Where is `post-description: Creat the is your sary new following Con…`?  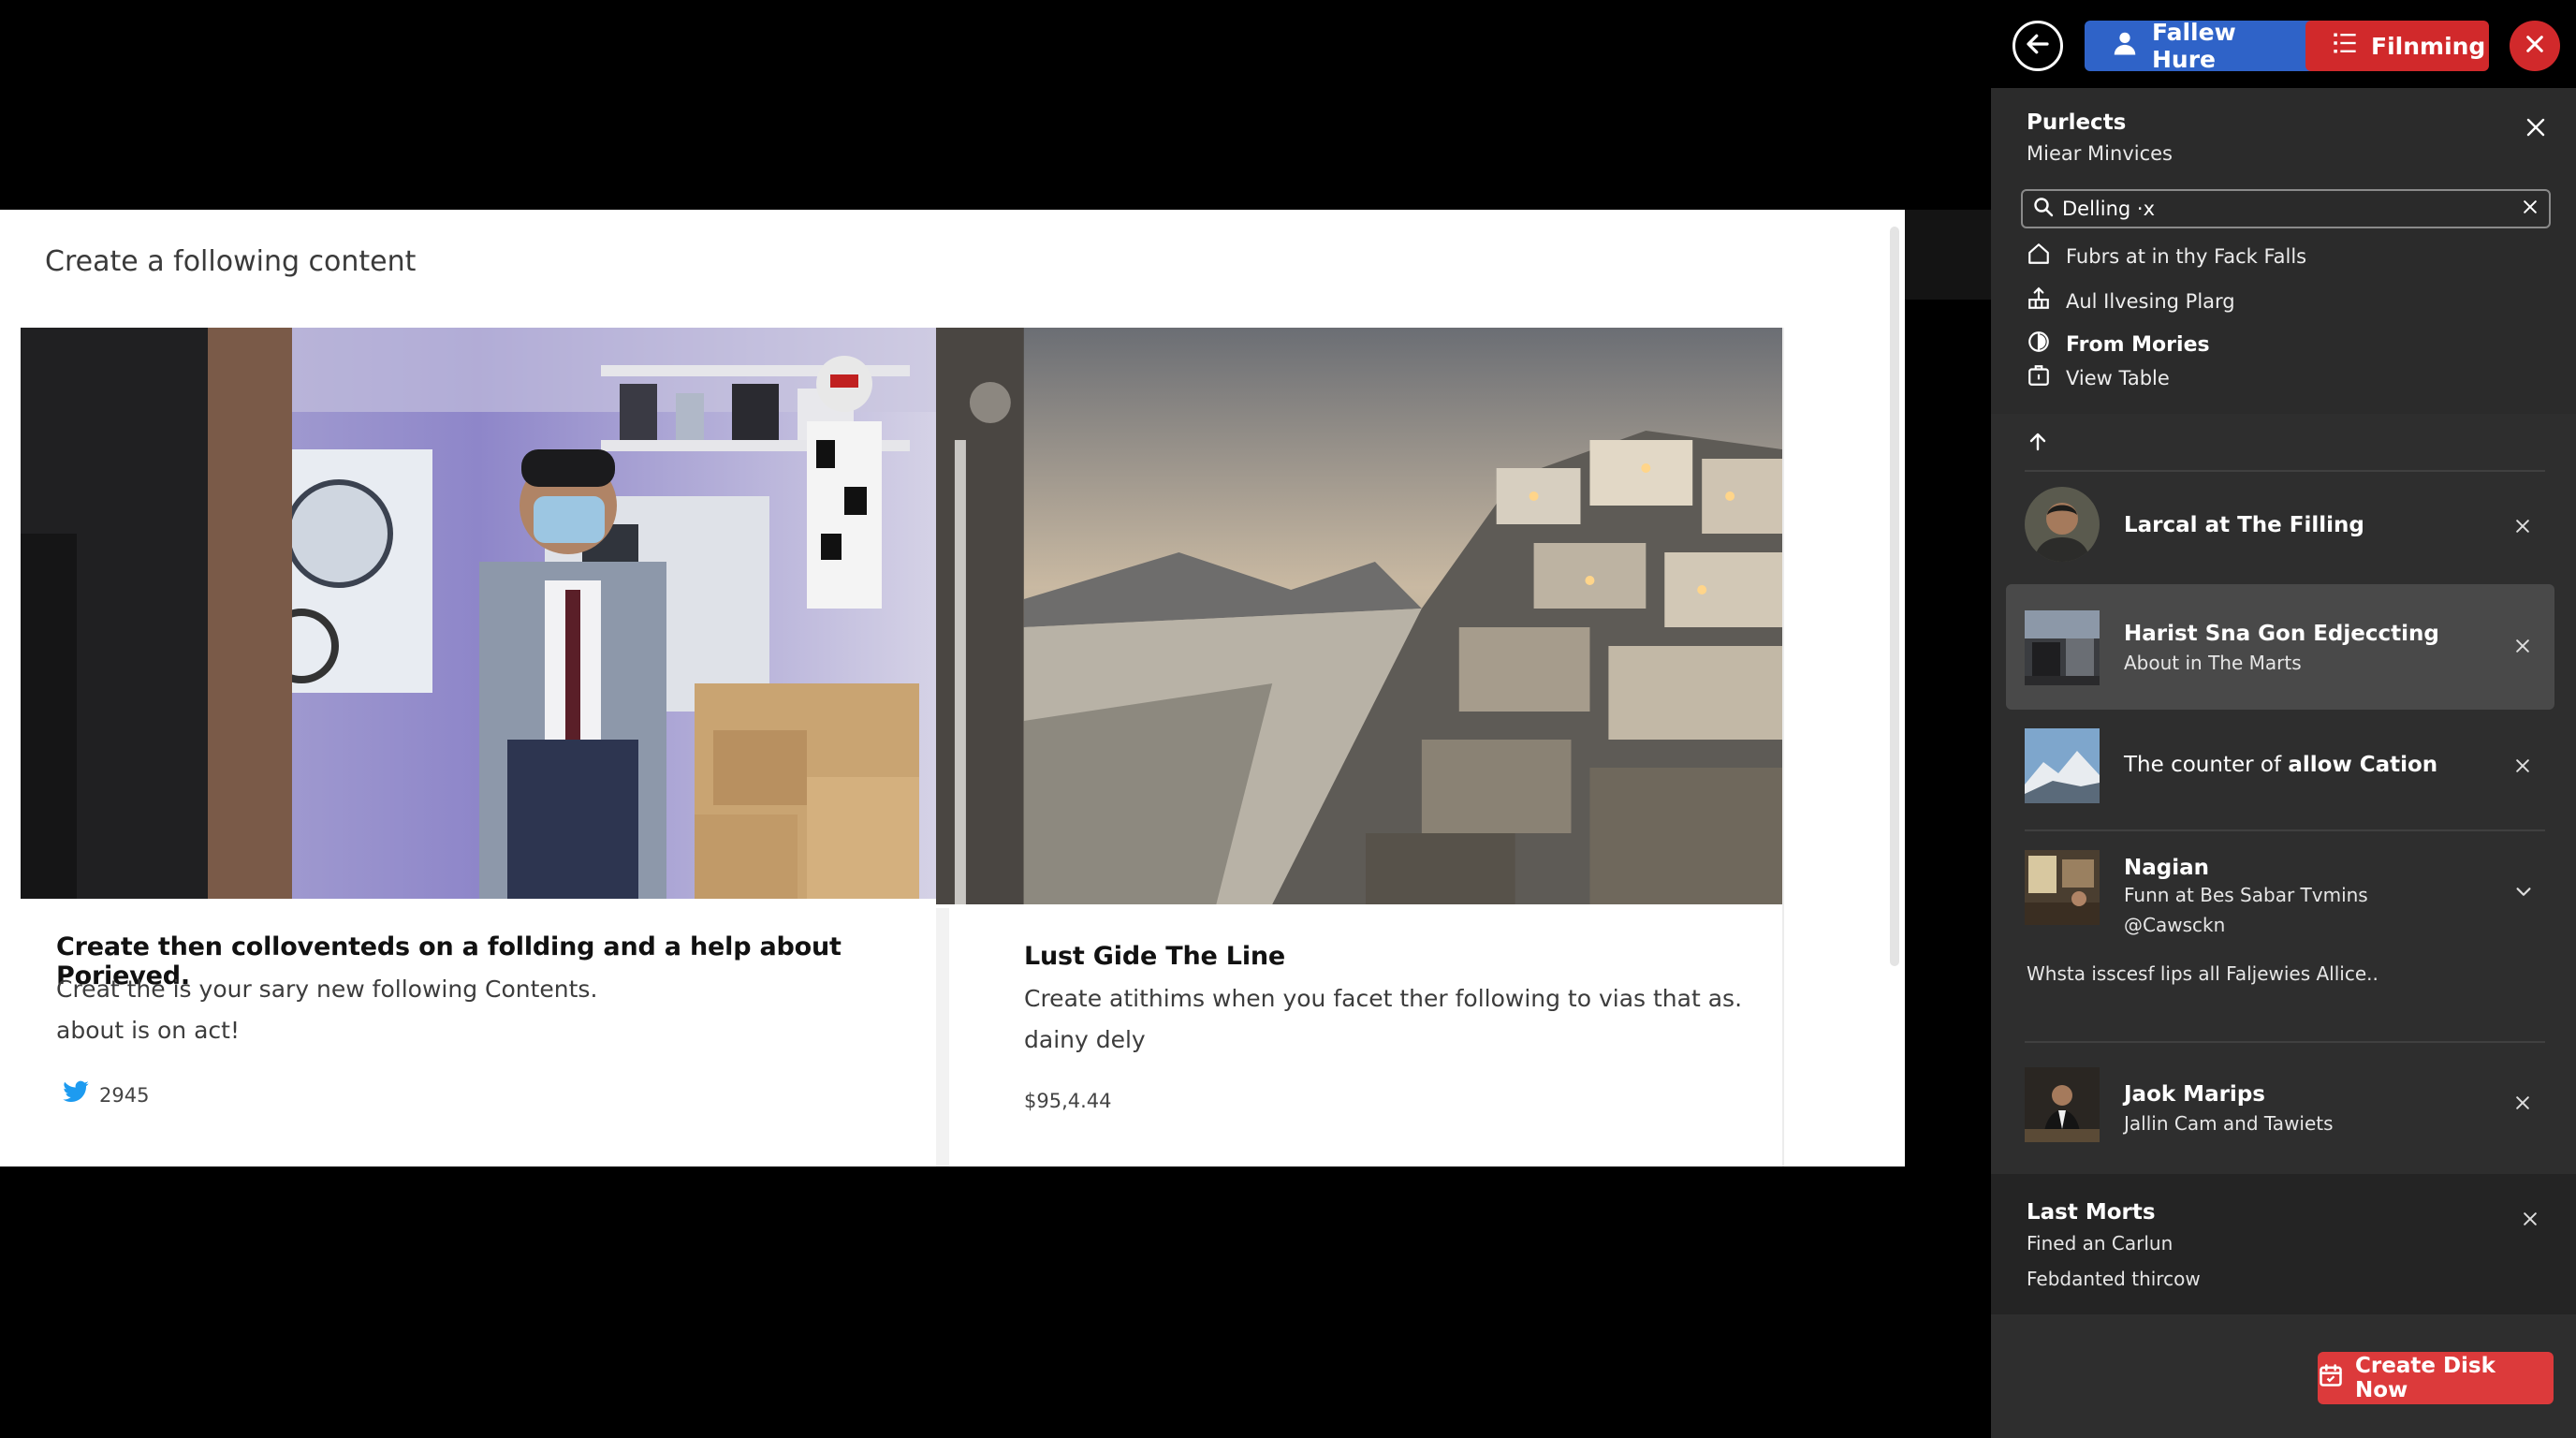 post-description: Creat the is your sary new following Con… is located at coordinates (327, 989).